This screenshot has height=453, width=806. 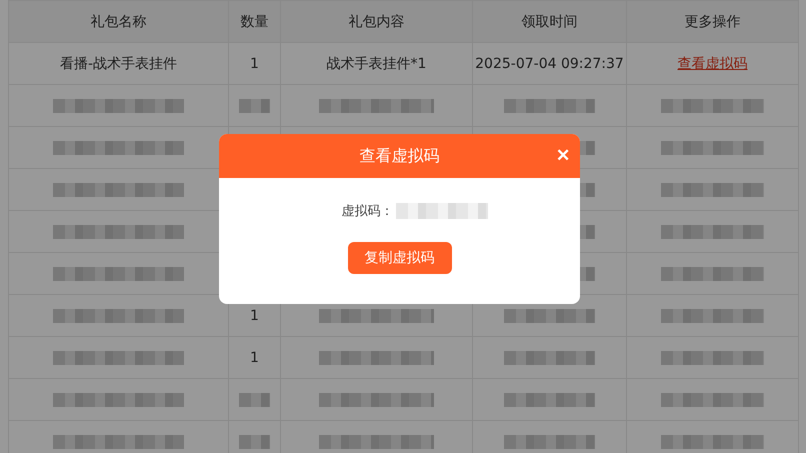 What do you see at coordinates (400, 156) in the screenshot?
I see `dialog-title: 查看虚拟码` at bounding box center [400, 156].